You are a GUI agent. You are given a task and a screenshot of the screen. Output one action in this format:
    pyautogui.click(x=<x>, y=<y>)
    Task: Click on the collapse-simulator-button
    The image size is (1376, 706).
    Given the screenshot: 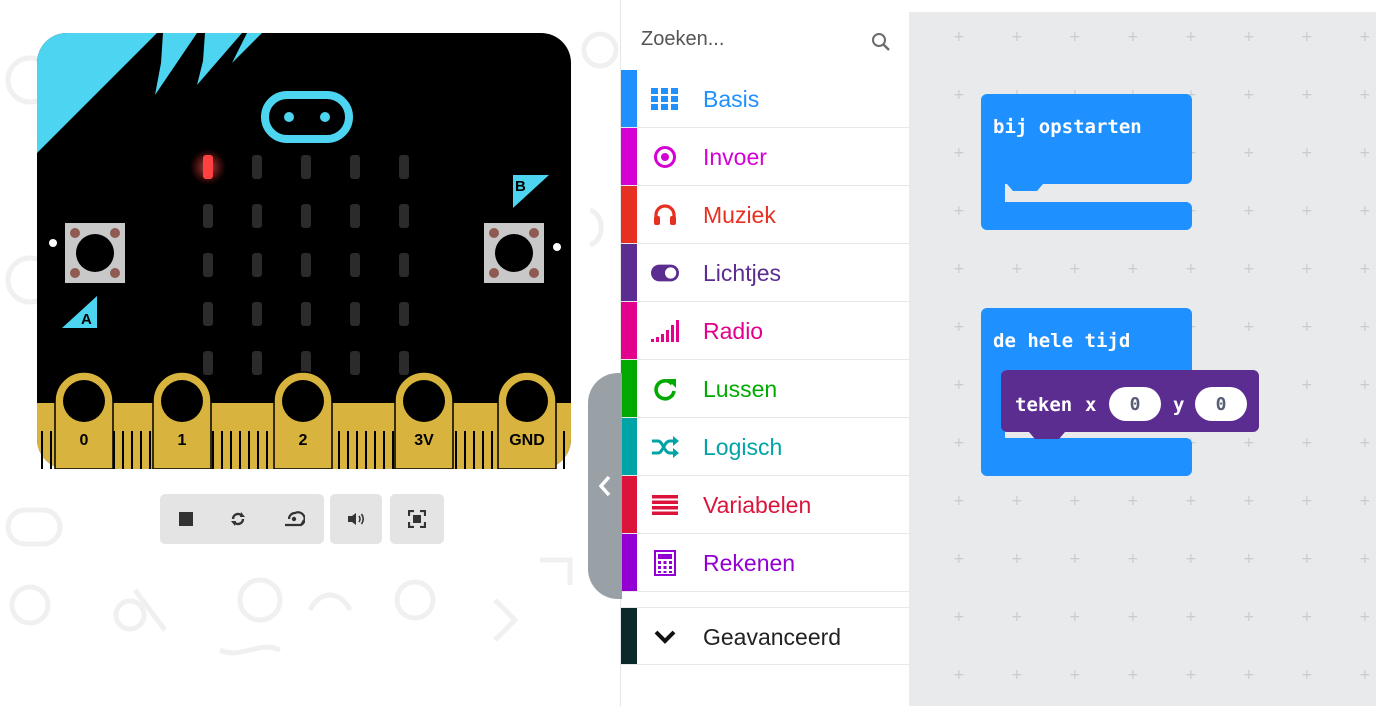 What is the action you would take?
    pyautogui.click(x=605, y=486)
    